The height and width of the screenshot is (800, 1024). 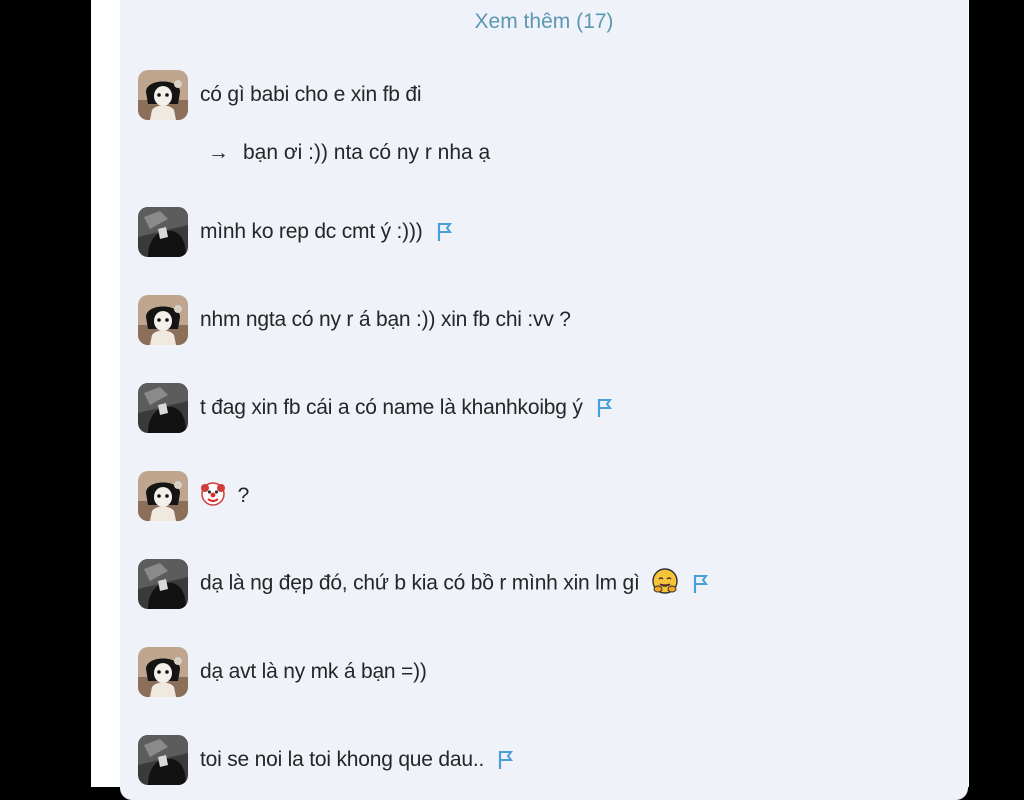 What do you see at coordinates (544, 22) in the screenshot?
I see `see-more-link: Xem thêm (17)` at bounding box center [544, 22].